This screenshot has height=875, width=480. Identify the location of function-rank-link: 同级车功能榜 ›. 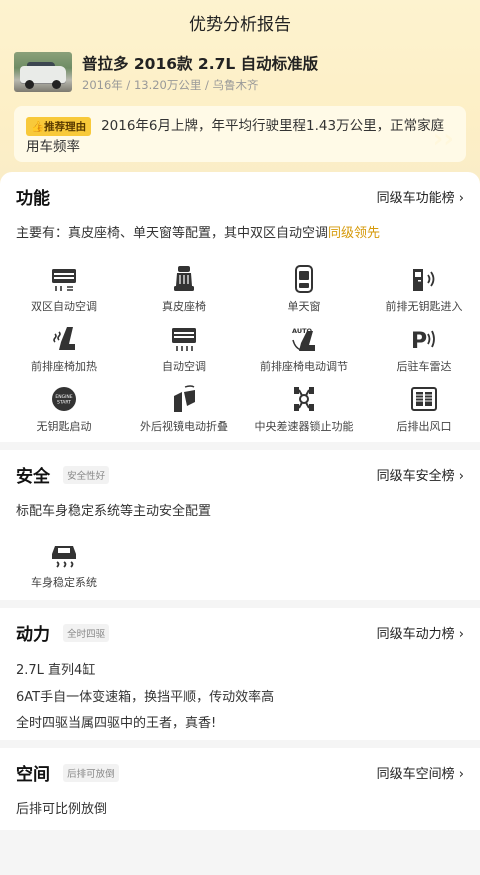
(420, 196).